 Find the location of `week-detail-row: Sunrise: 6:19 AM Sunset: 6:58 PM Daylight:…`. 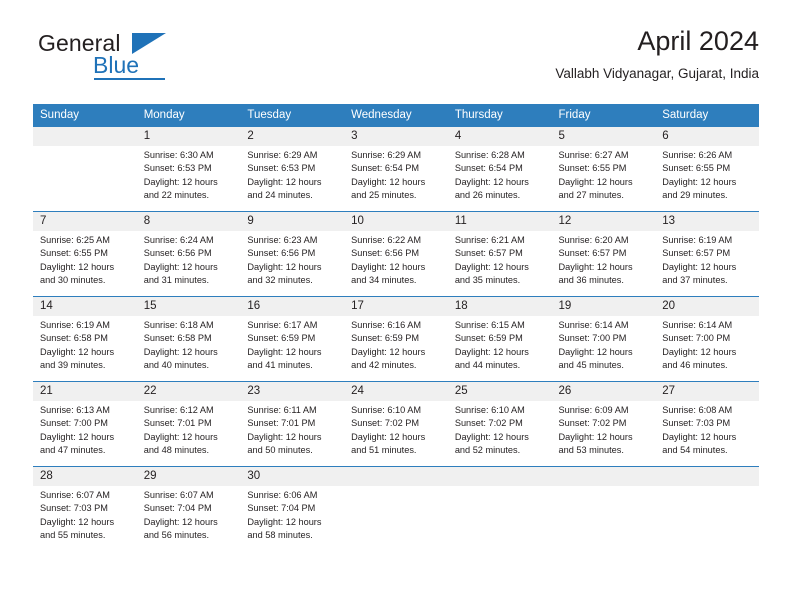

week-detail-row: Sunrise: 6:19 AM Sunset: 6:58 PM Daylight:… is located at coordinates (396, 349).